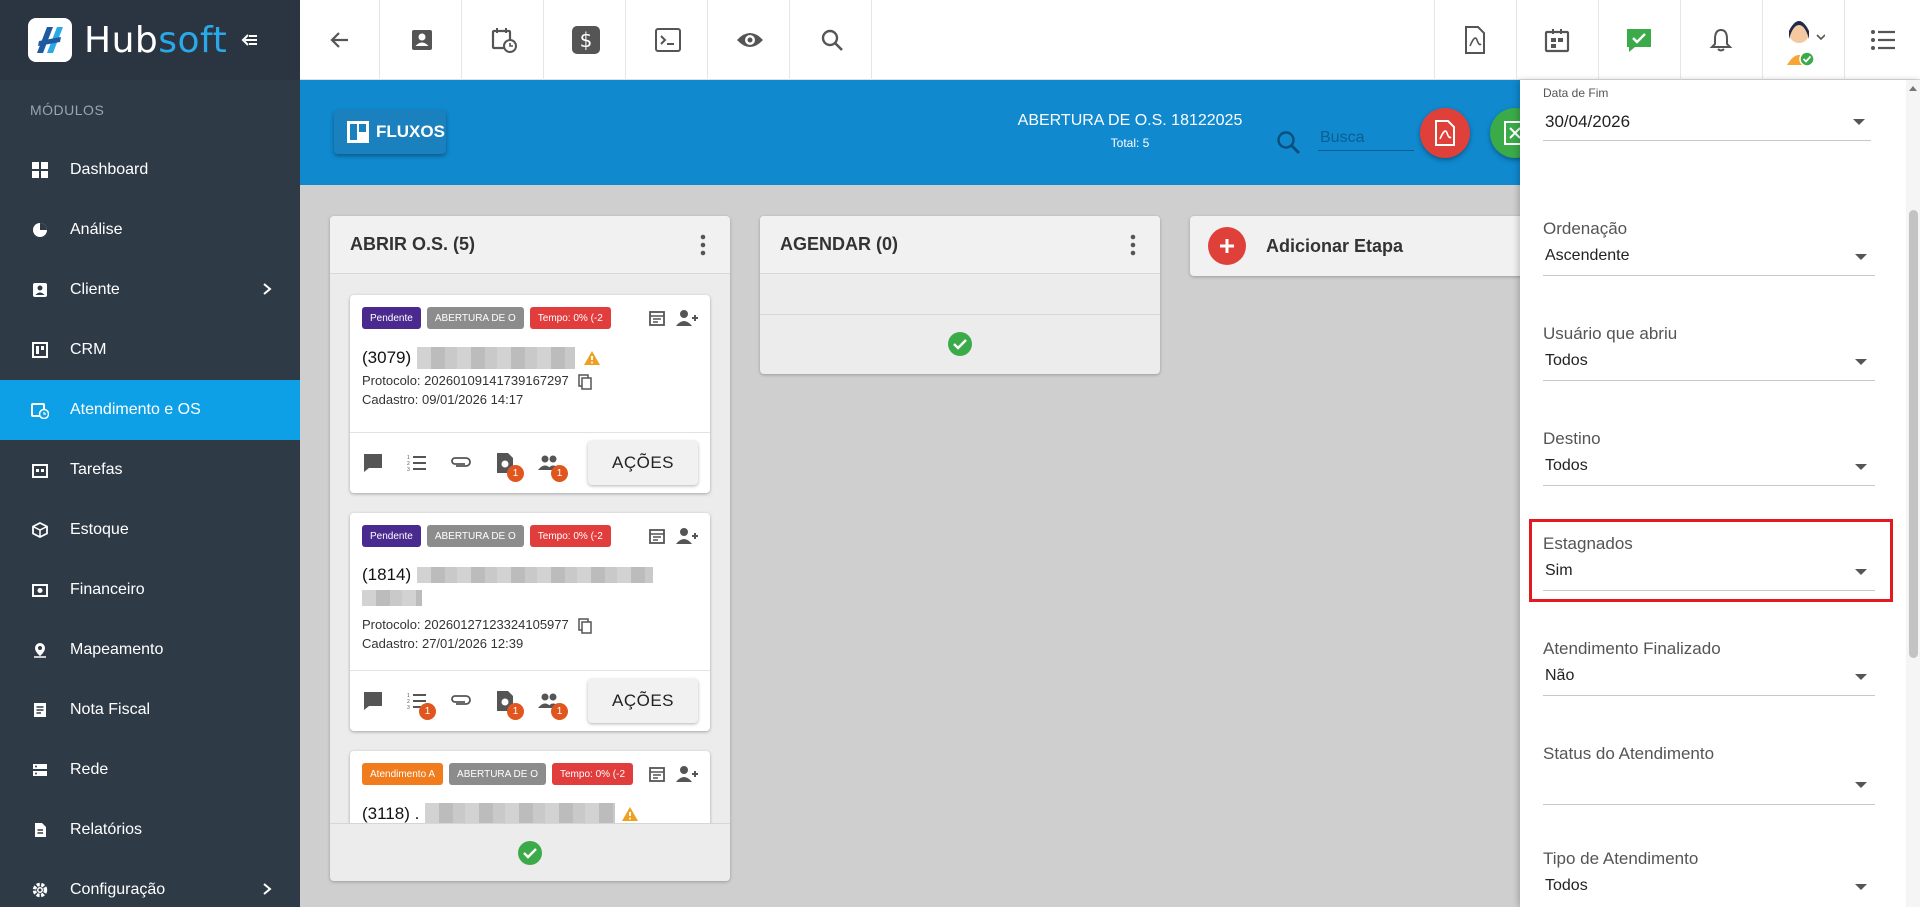  I want to click on back-button, so click(340, 40).